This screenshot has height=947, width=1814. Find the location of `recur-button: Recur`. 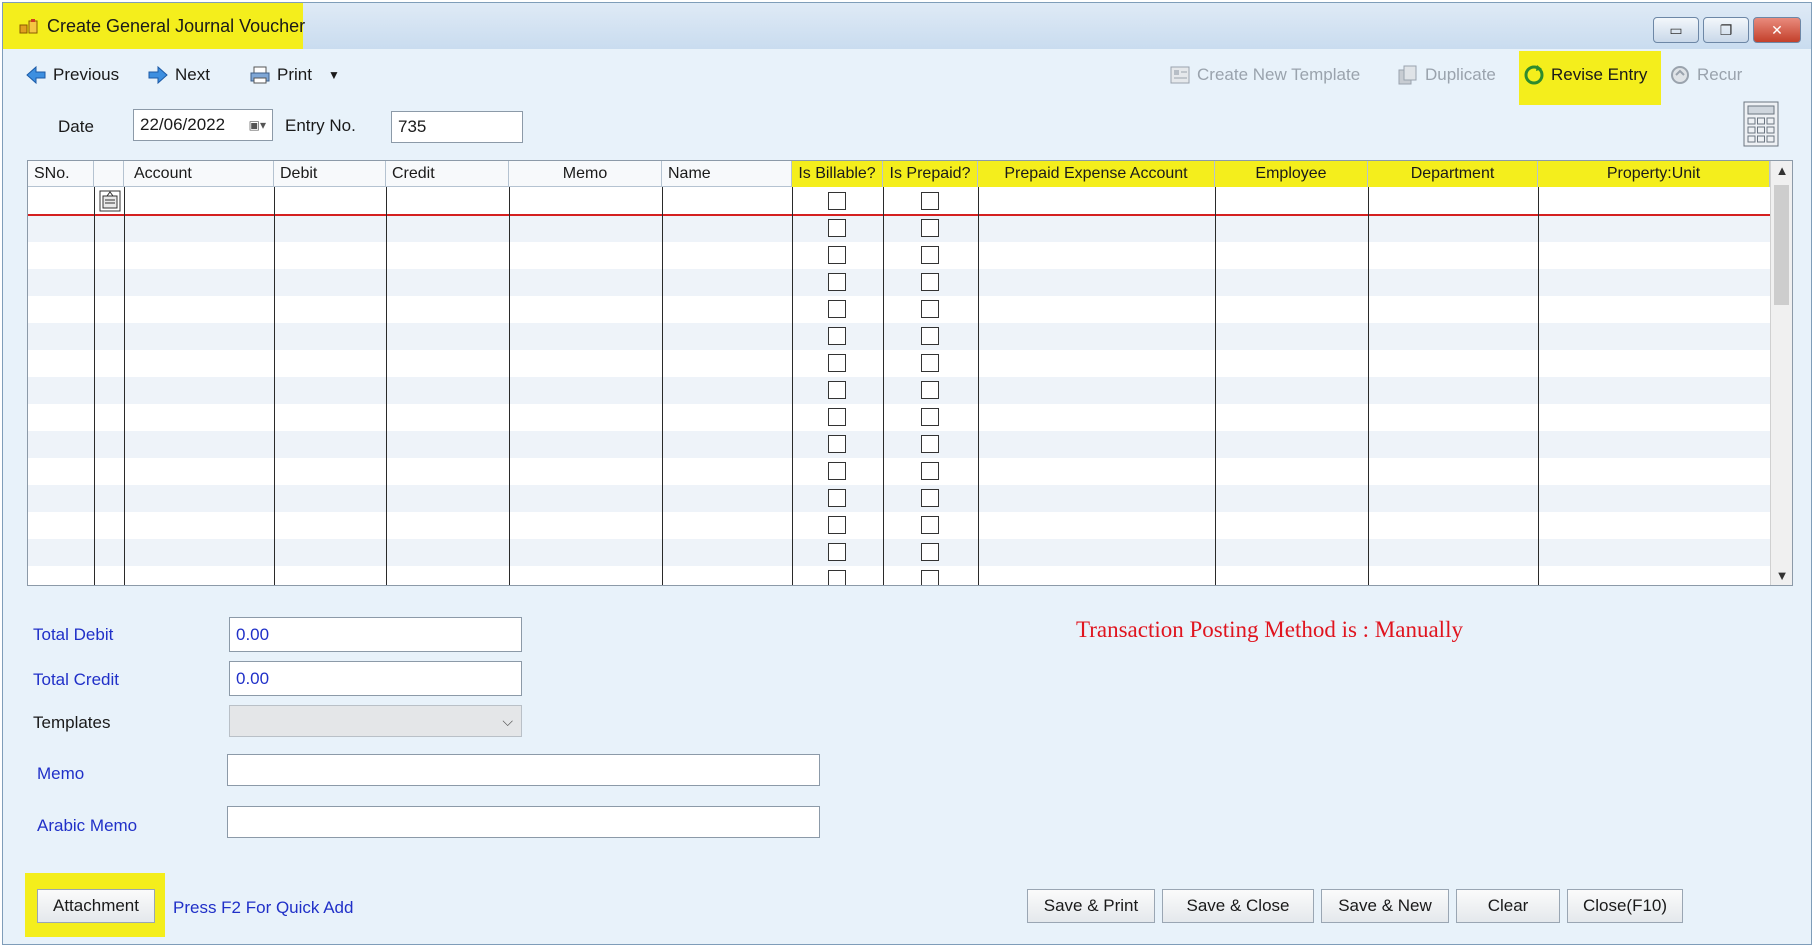

recur-button: Recur is located at coordinates (1705, 75).